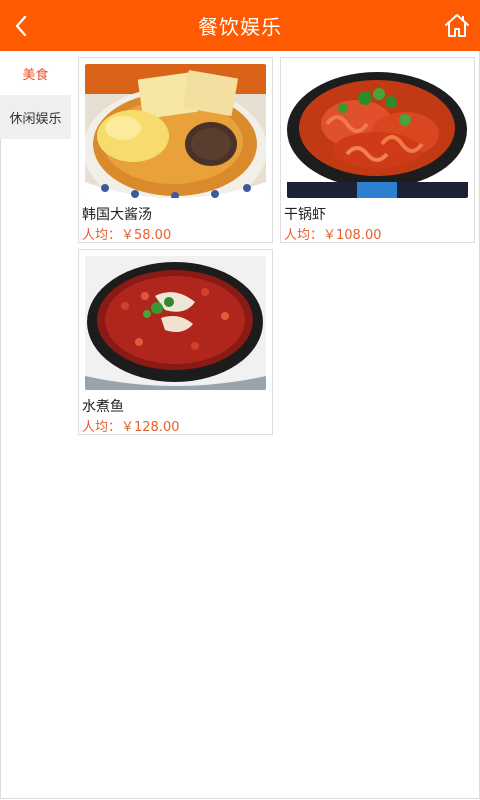 The image size is (480, 800). What do you see at coordinates (175, 131) in the screenshot?
I see `product-image-soup` at bounding box center [175, 131].